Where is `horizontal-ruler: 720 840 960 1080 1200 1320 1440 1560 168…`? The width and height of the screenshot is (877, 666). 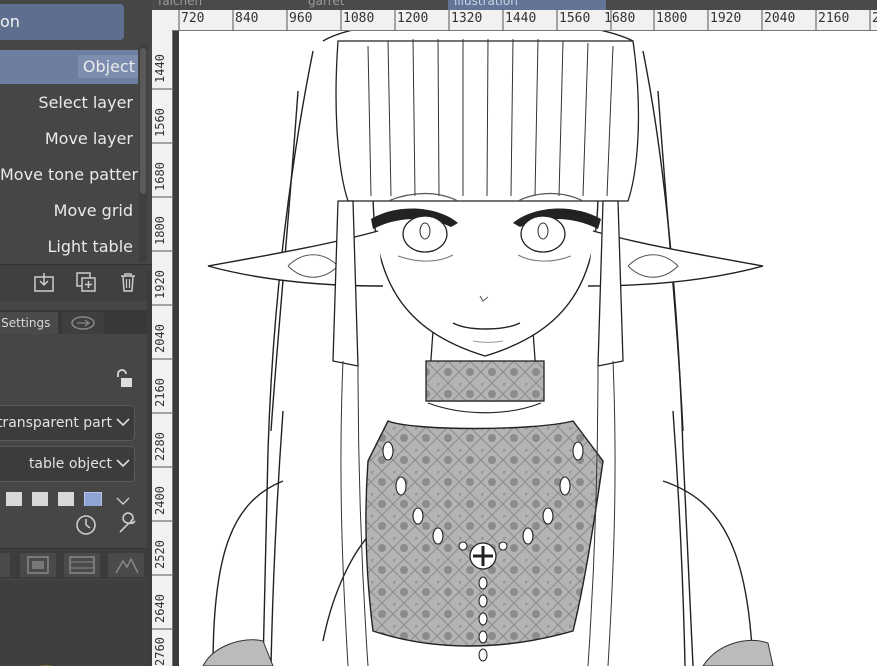 horizontal-ruler: 720 840 960 1080 1200 1320 1440 1560 168… is located at coordinates (514, 20).